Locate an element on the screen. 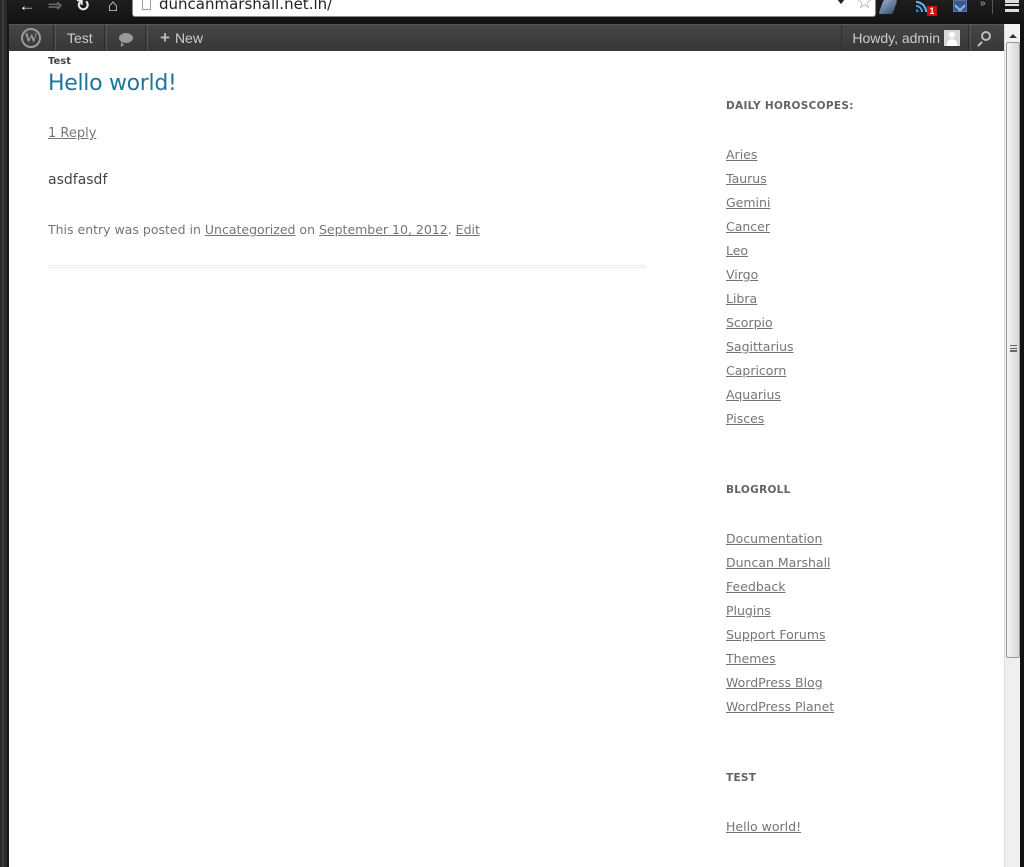 The image size is (1024, 867). window-frame is located at coordinates (4, 433).